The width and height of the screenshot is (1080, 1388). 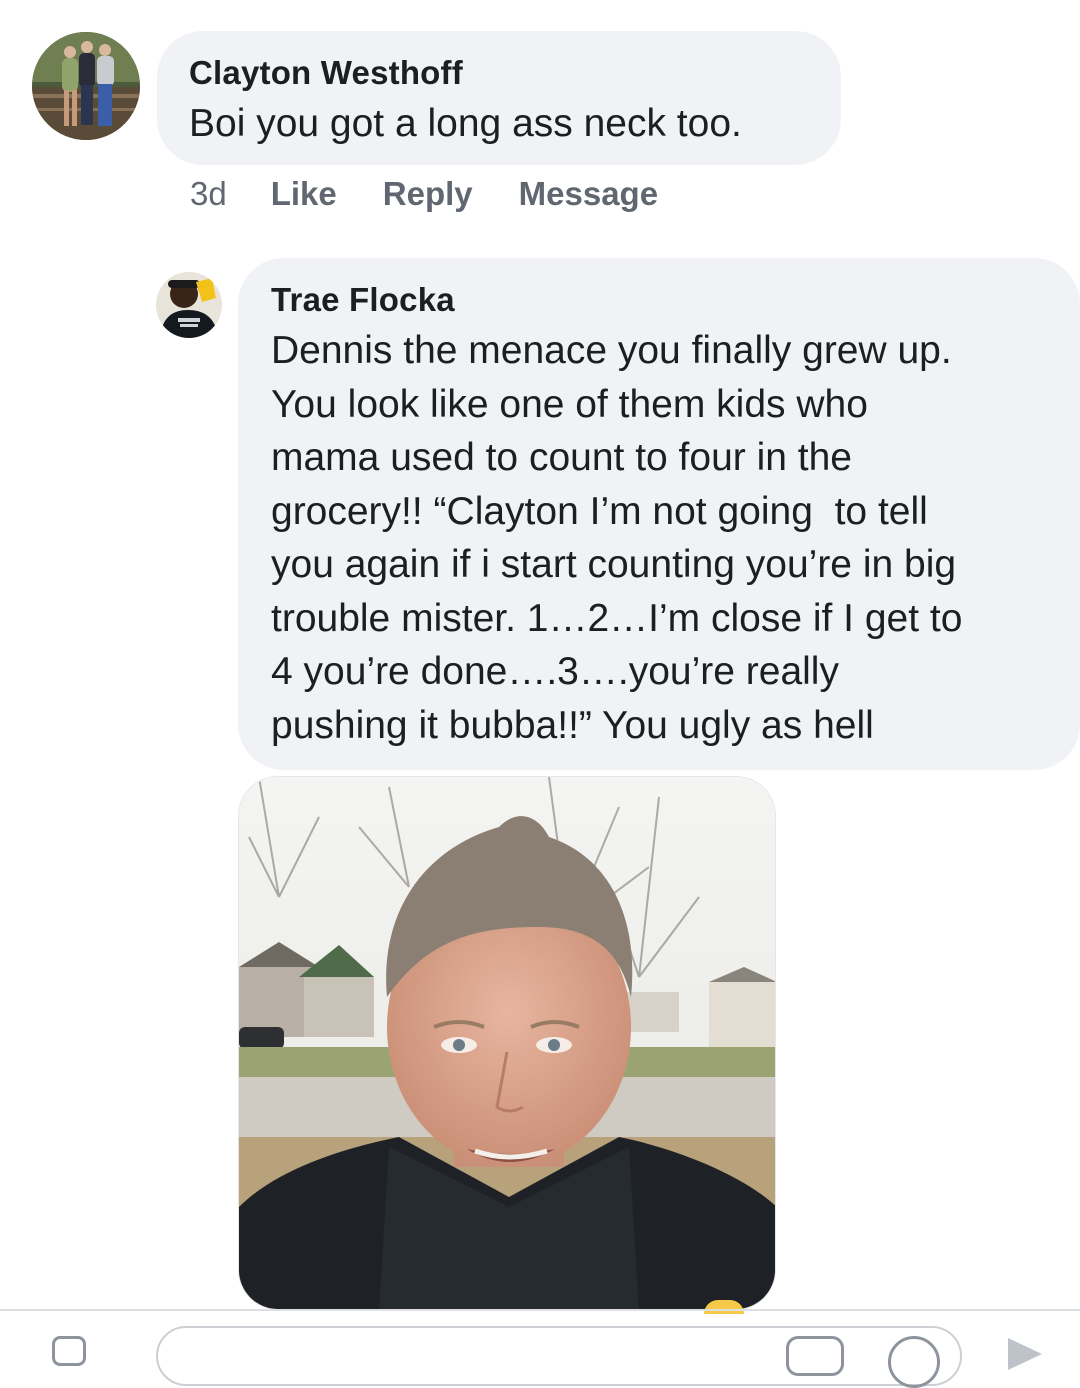 I want to click on reply-text-line: 4 you’re done….3….you’re really, so click(x=555, y=671).